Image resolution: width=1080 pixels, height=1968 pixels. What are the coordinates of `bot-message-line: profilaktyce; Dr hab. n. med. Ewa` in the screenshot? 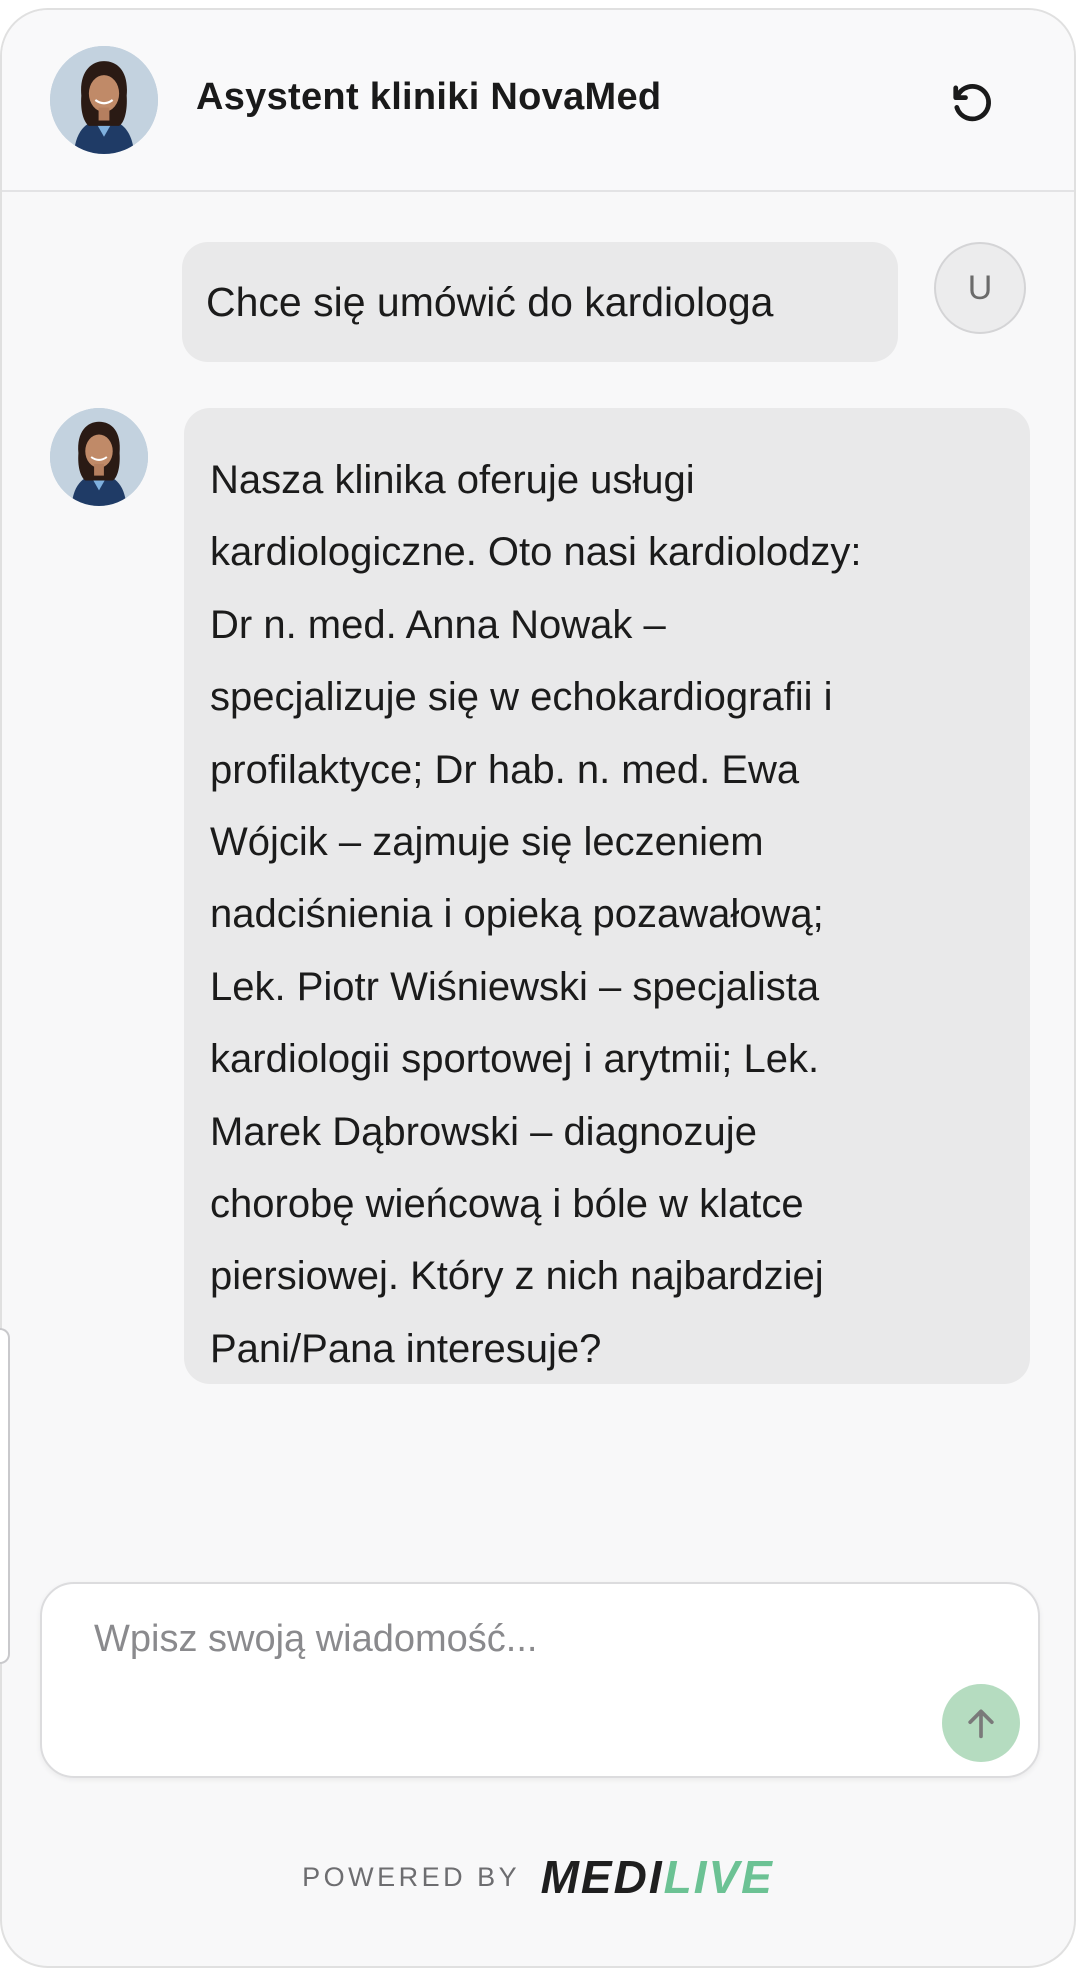 It's located at (505, 769).